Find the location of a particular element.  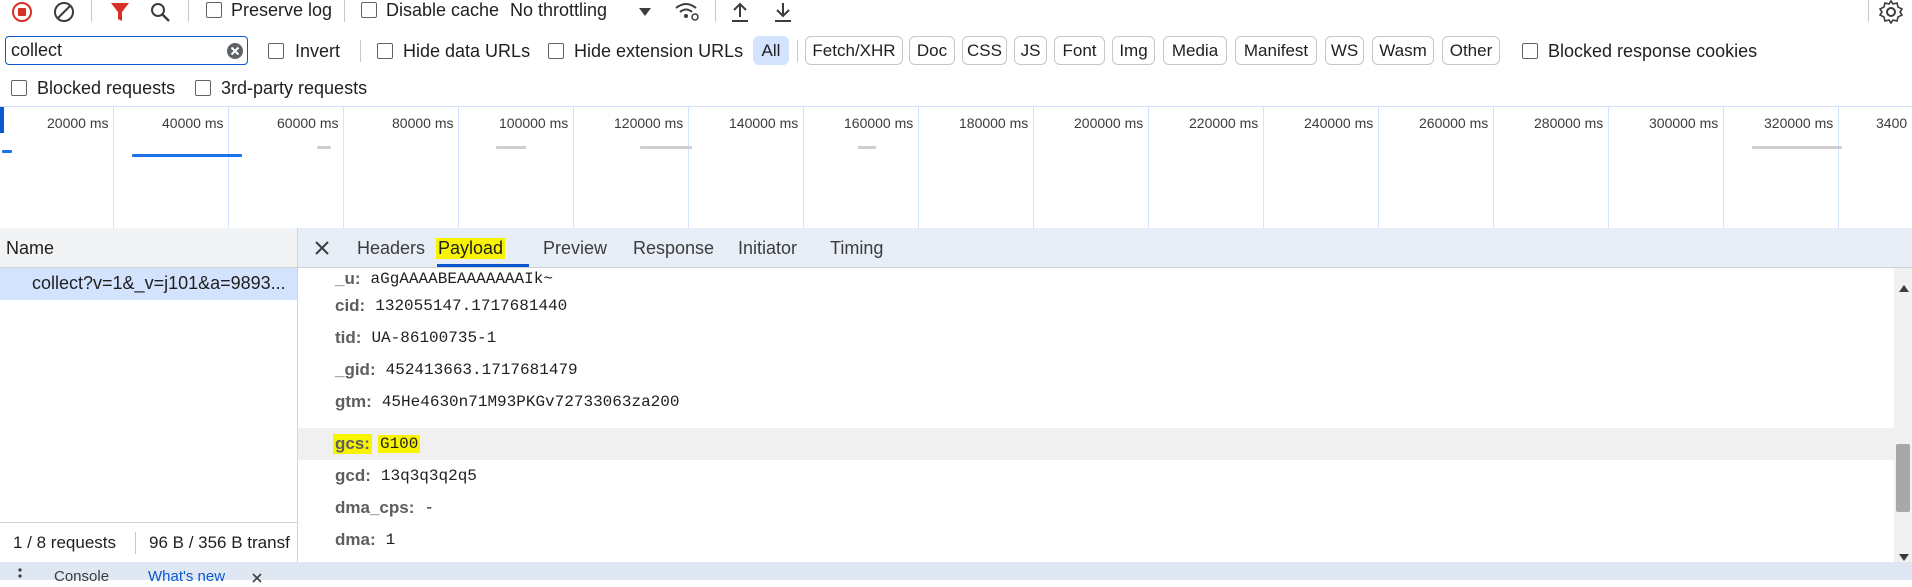

hide-data-urls-checkbox is located at coordinates (385, 51).